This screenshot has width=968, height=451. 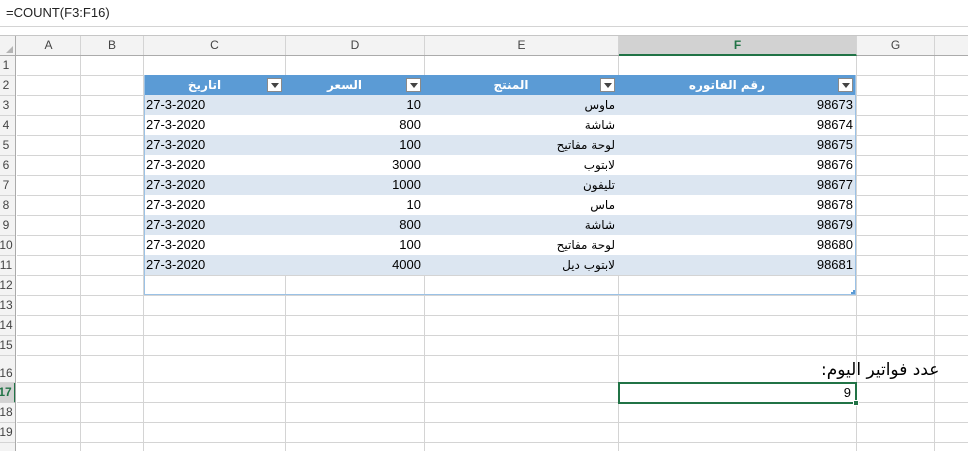 What do you see at coordinates (737, 393) in the screenshot?
I see `active-cell-f17: 9` at bounding box center [737, 393].